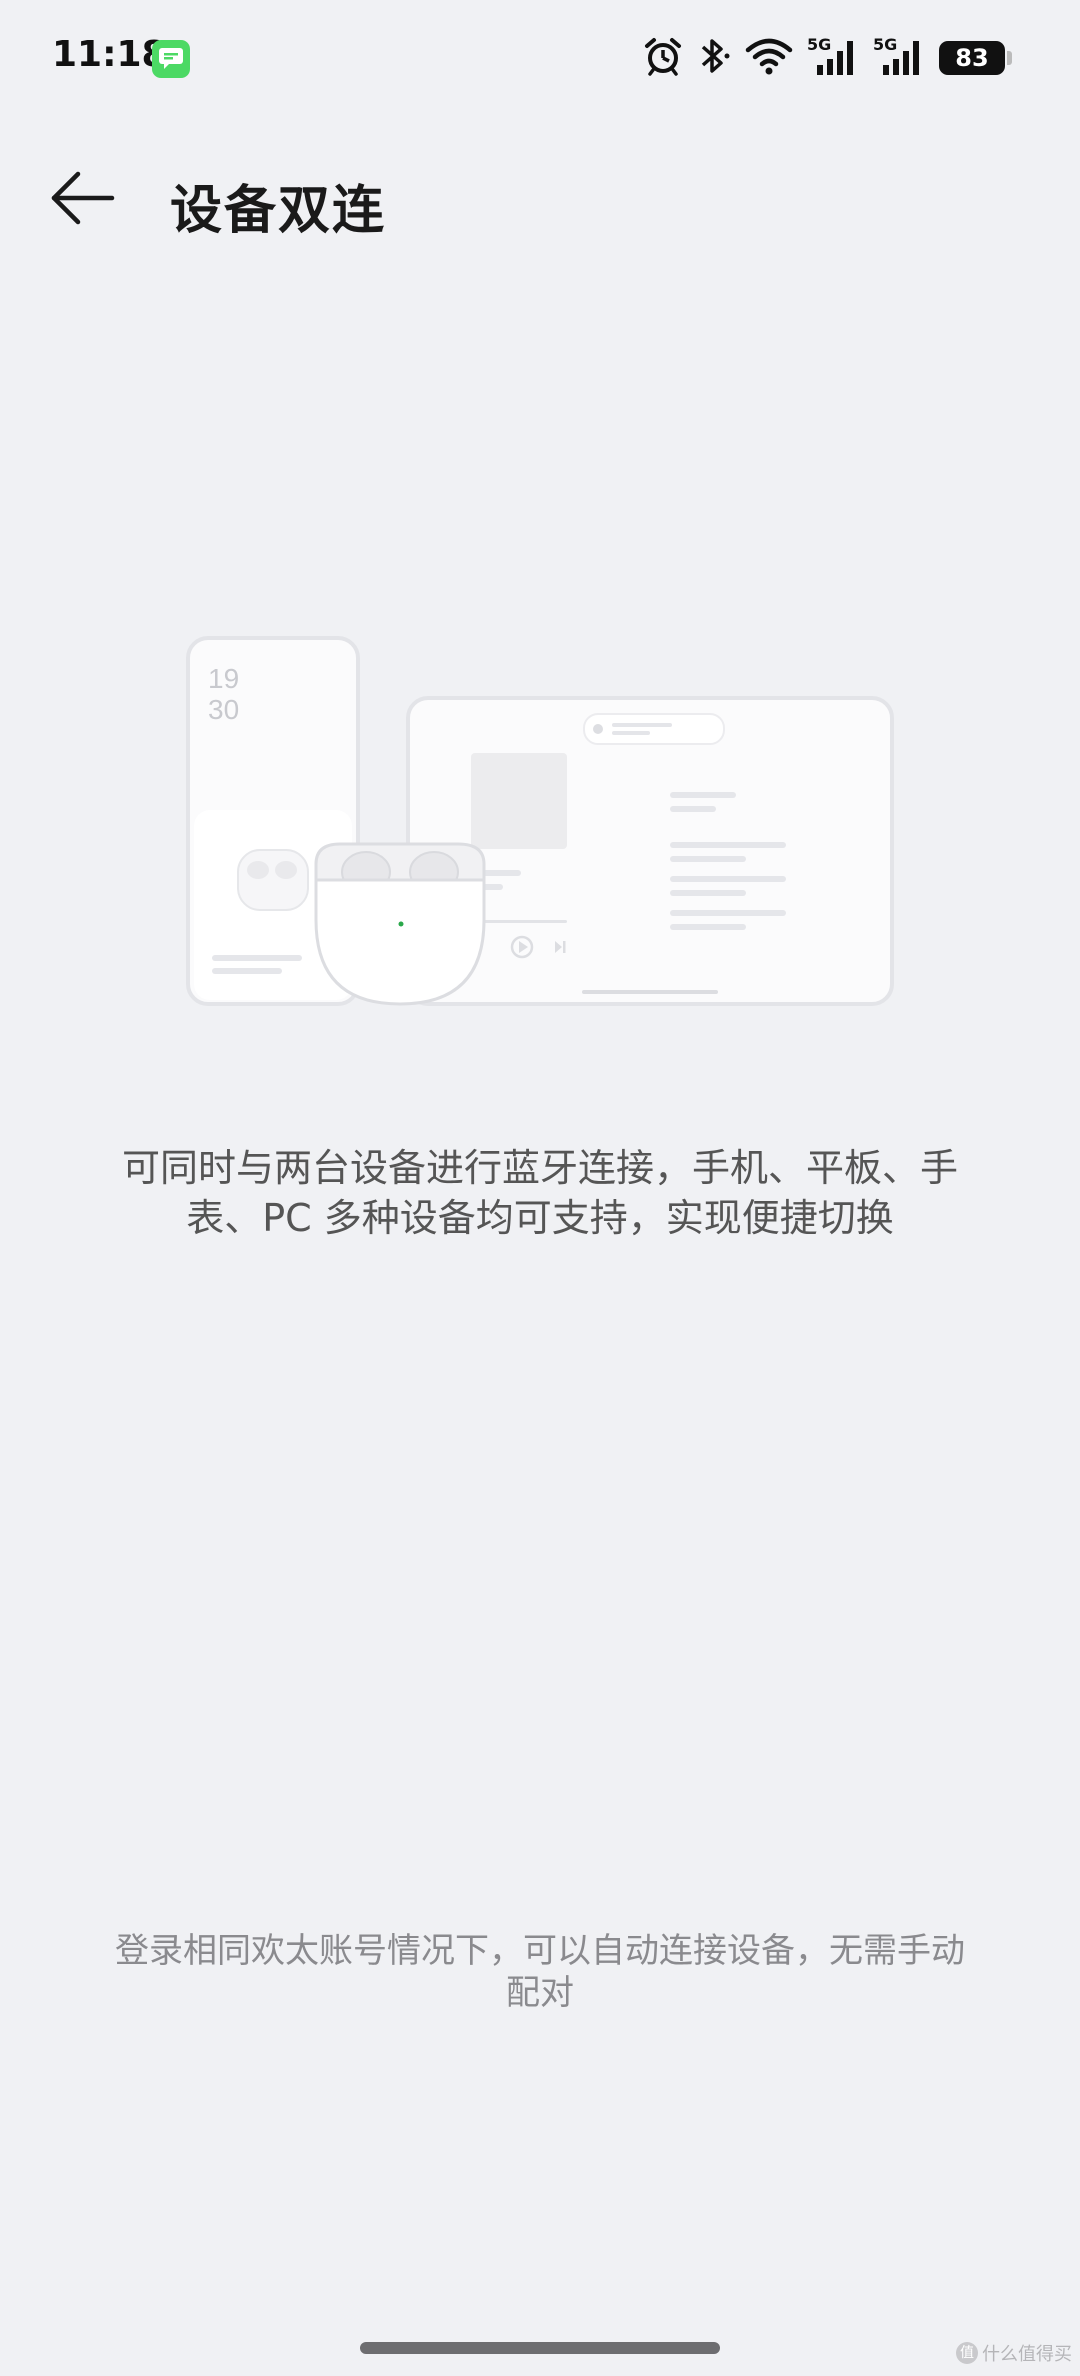 The width and height of the screenshot is (1080, 2376). What do you see at coordinates (278, 211) in the screenshot?
I see `page-title: 设备双连` at bounding box center [278, 211].